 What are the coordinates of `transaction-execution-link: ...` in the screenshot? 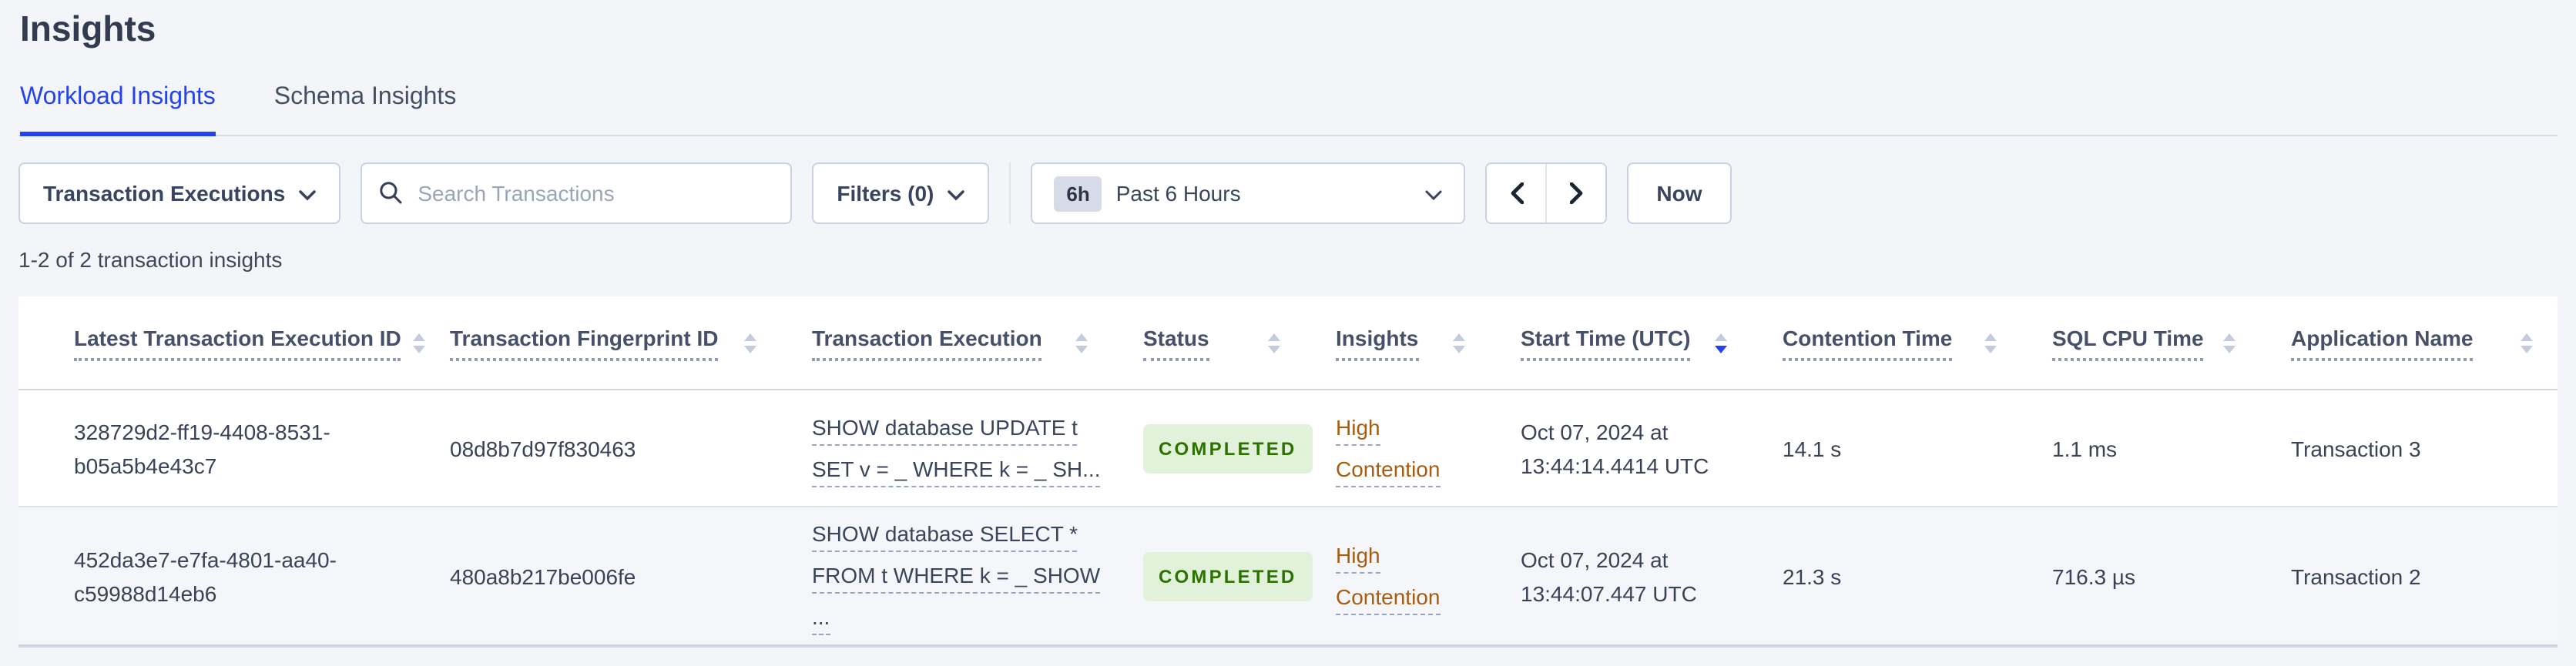 It's located at (821, 617).